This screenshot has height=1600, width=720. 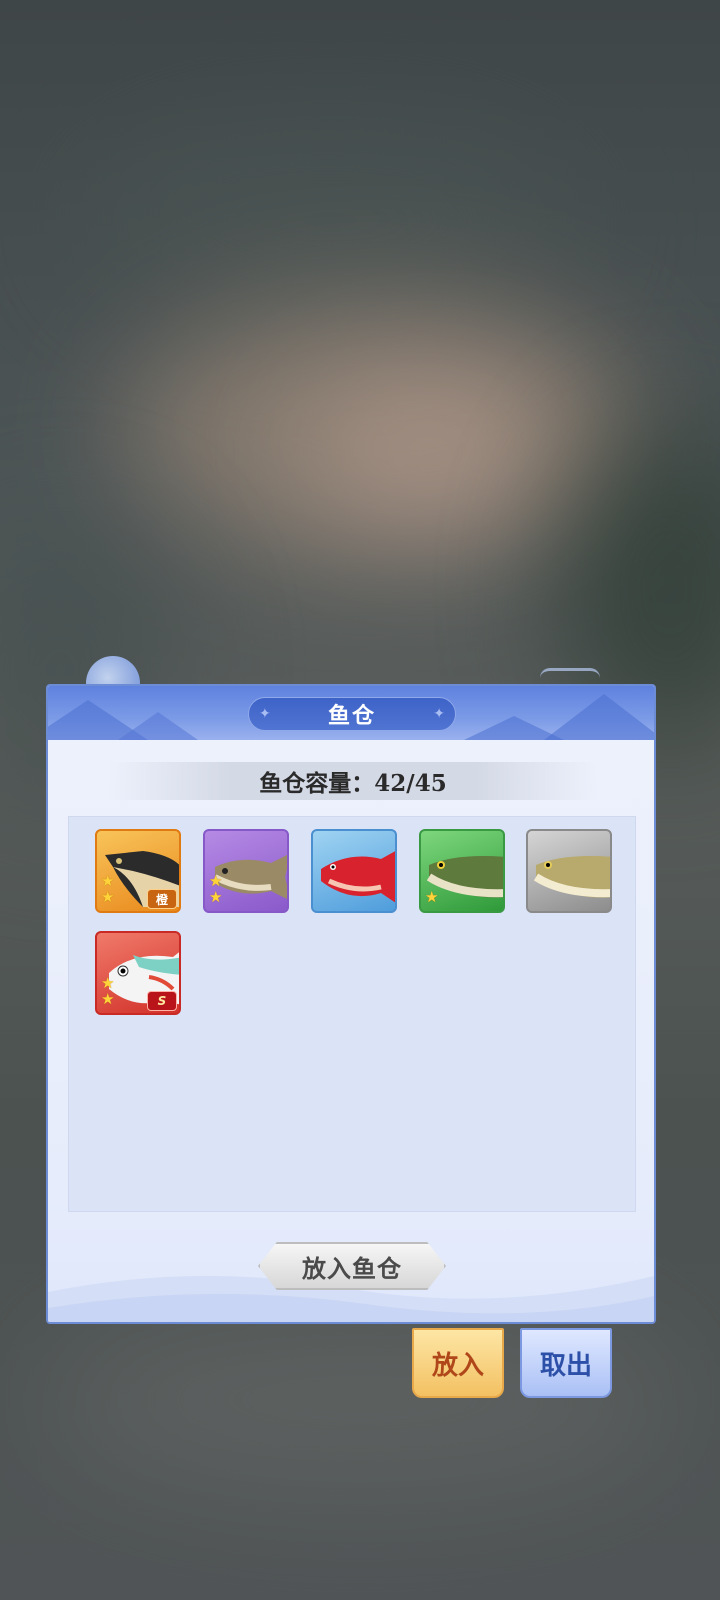 I want to click on rarity-badge: S, so click(x=162, y=1001).